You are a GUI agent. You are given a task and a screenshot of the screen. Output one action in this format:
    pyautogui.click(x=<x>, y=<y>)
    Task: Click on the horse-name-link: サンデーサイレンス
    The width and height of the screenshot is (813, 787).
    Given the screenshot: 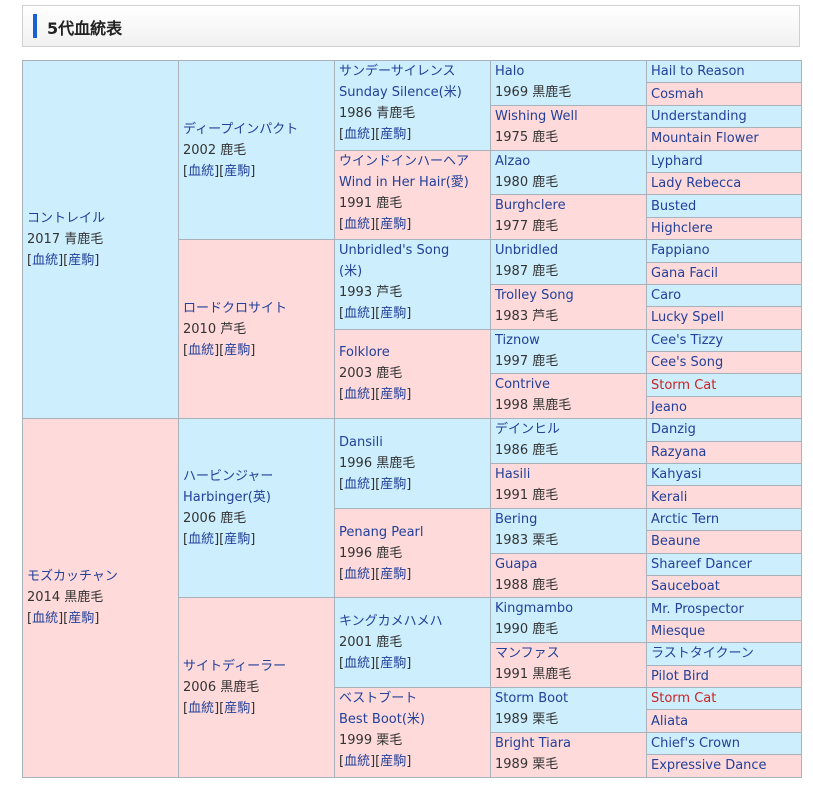 What is the action you would take?
    pyautogui.click(x=412, y=71)
    